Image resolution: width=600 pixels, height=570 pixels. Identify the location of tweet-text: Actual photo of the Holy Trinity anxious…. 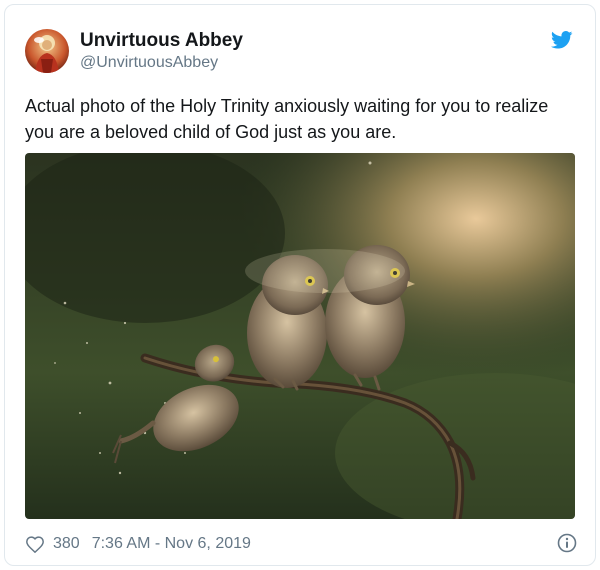
(287, 119).